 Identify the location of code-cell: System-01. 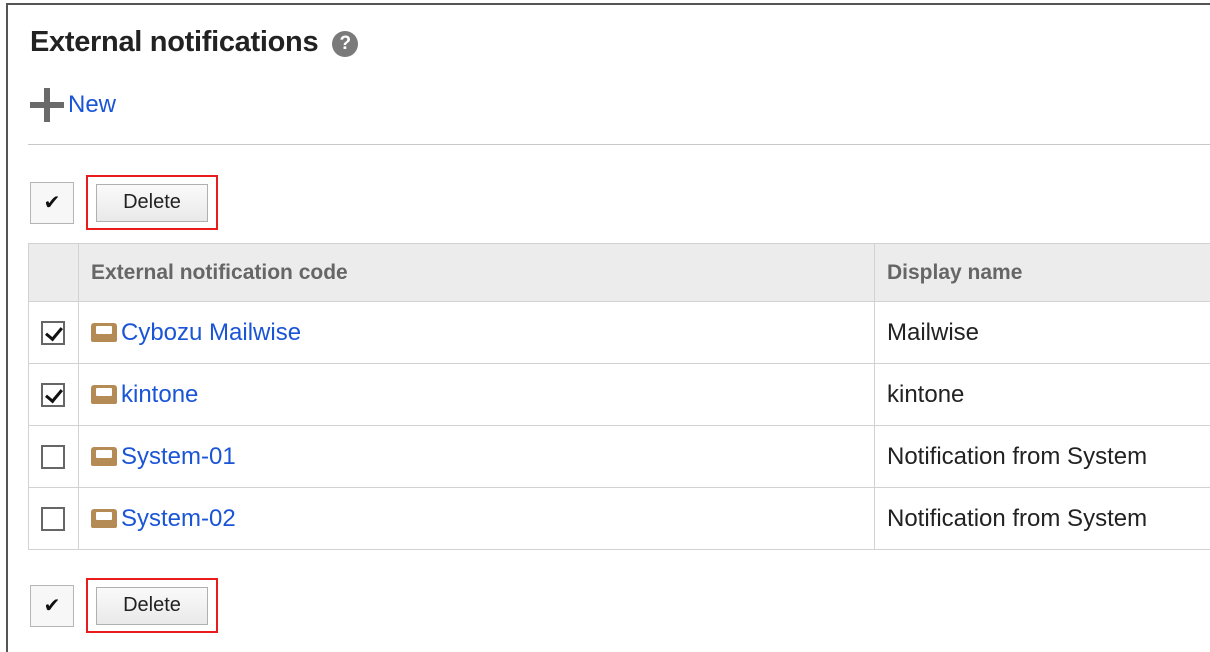
(476, 456).